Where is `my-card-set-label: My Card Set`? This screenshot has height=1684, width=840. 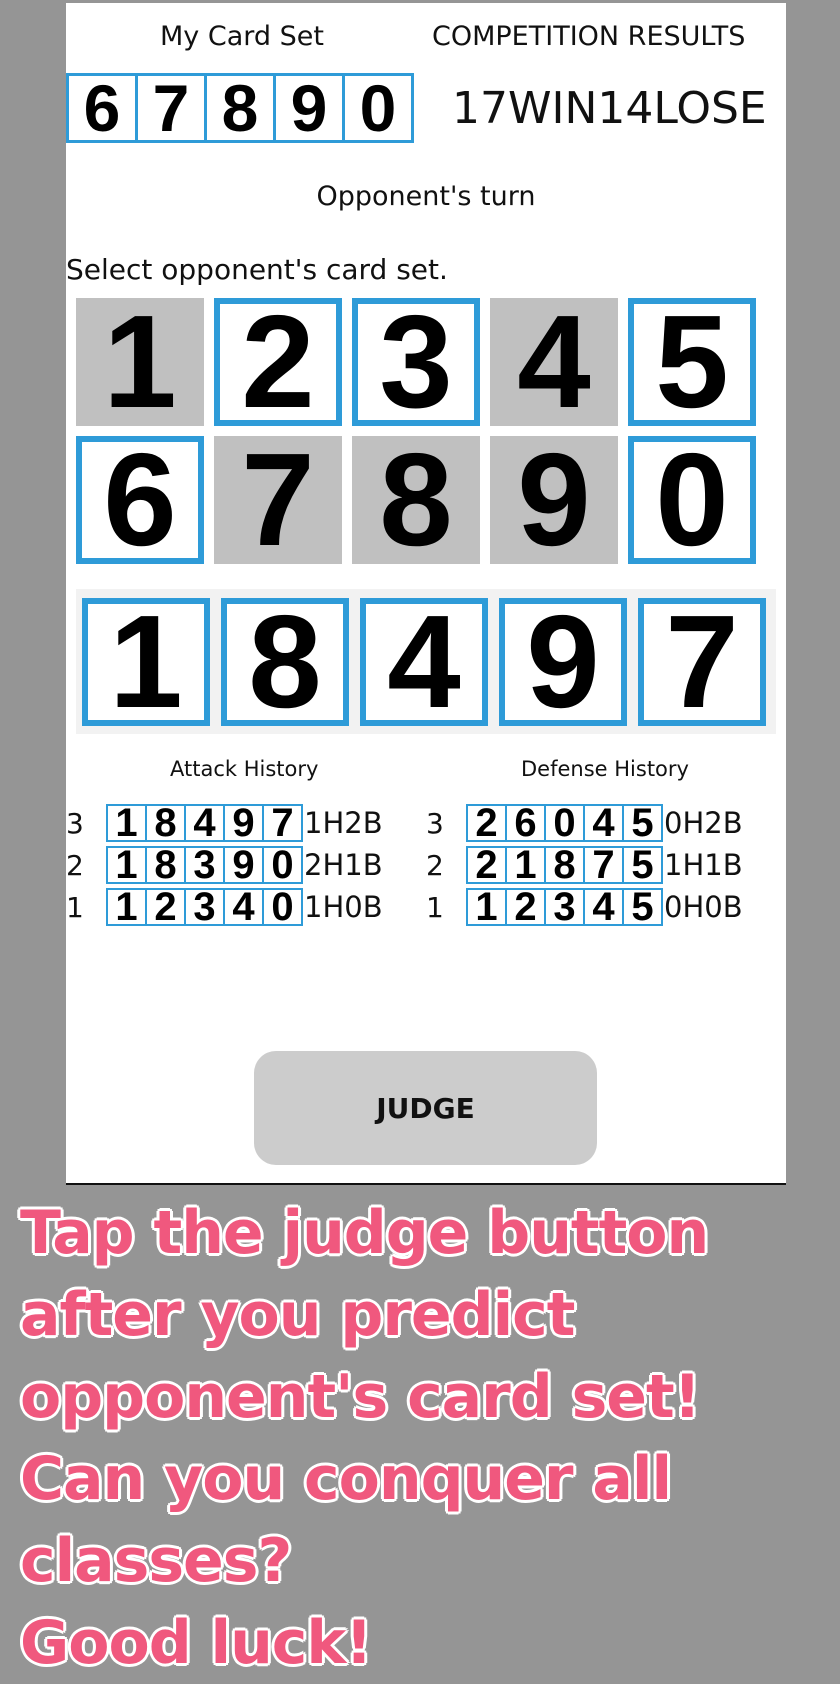
my-card-set-label: My Card Set is located at coordinates (242, 36).